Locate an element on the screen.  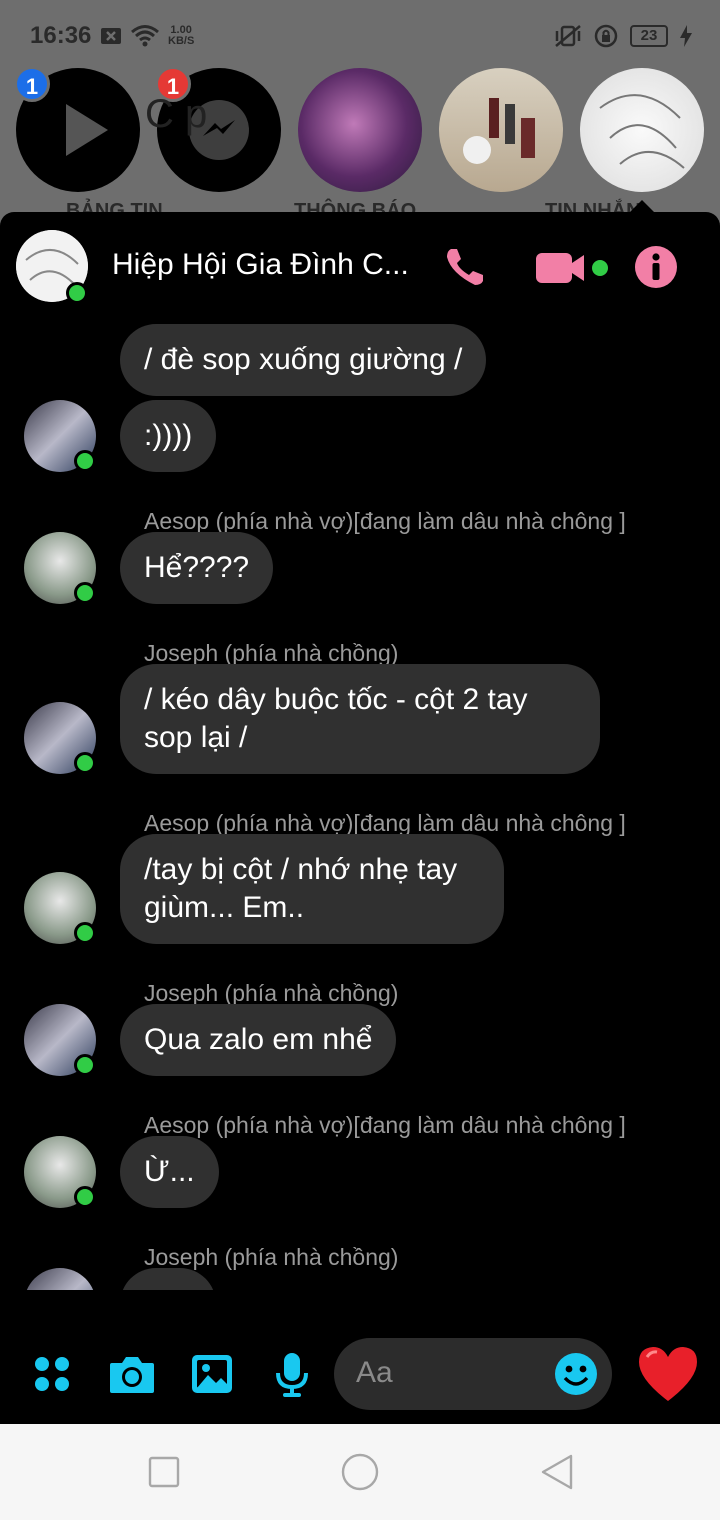
message-bubble: / kéo dây buộc tốc - cột 2 tay sop lại / is located at coordinates (360, 719).